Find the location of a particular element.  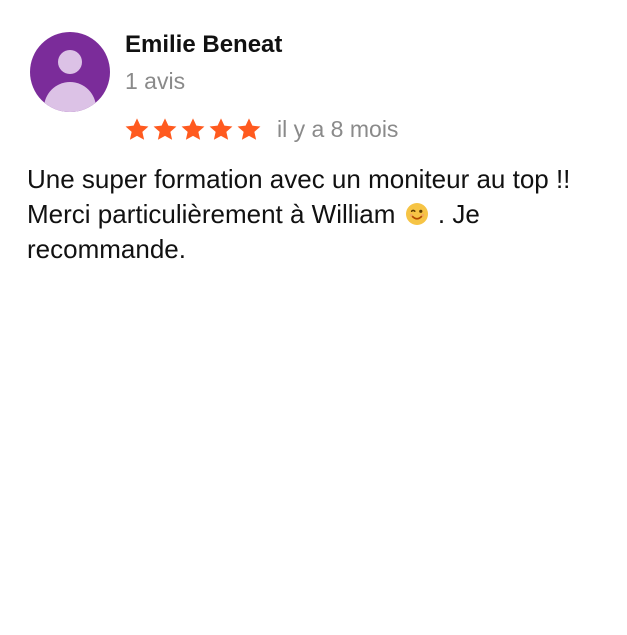

review-count: 1 avis is located at coordinates (155, 81).